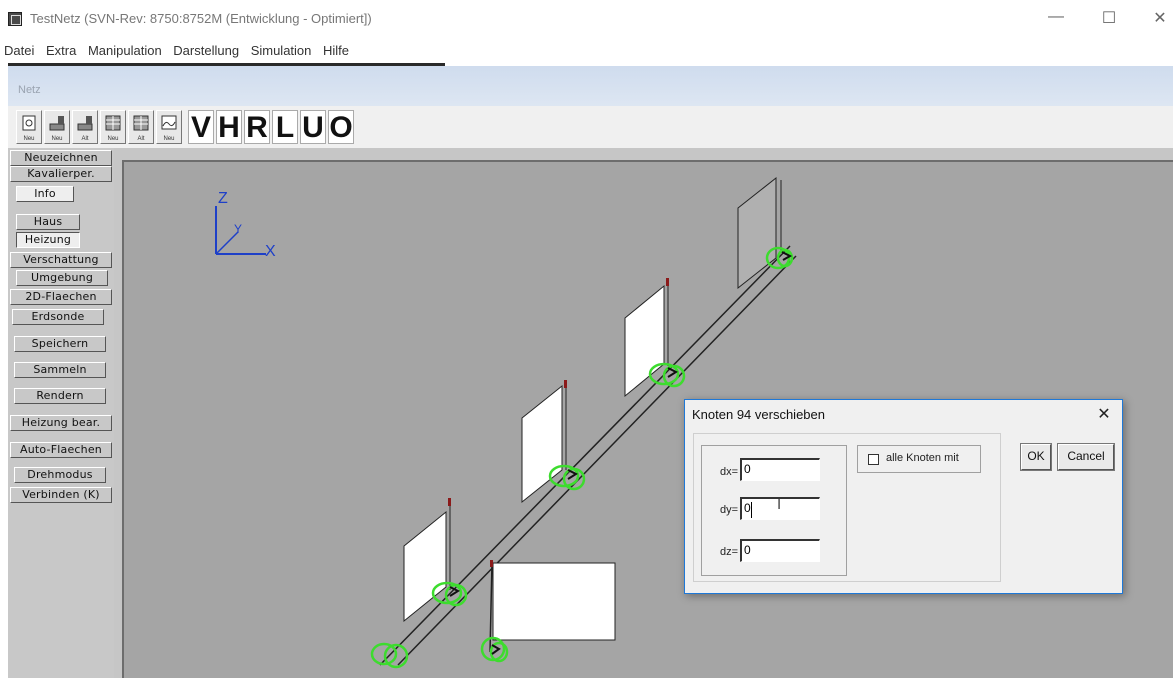  Describe the element at coordinates (61, 260) in the screenshot. I see `sidebar-btn-verschattung: Verschattung` at that location.